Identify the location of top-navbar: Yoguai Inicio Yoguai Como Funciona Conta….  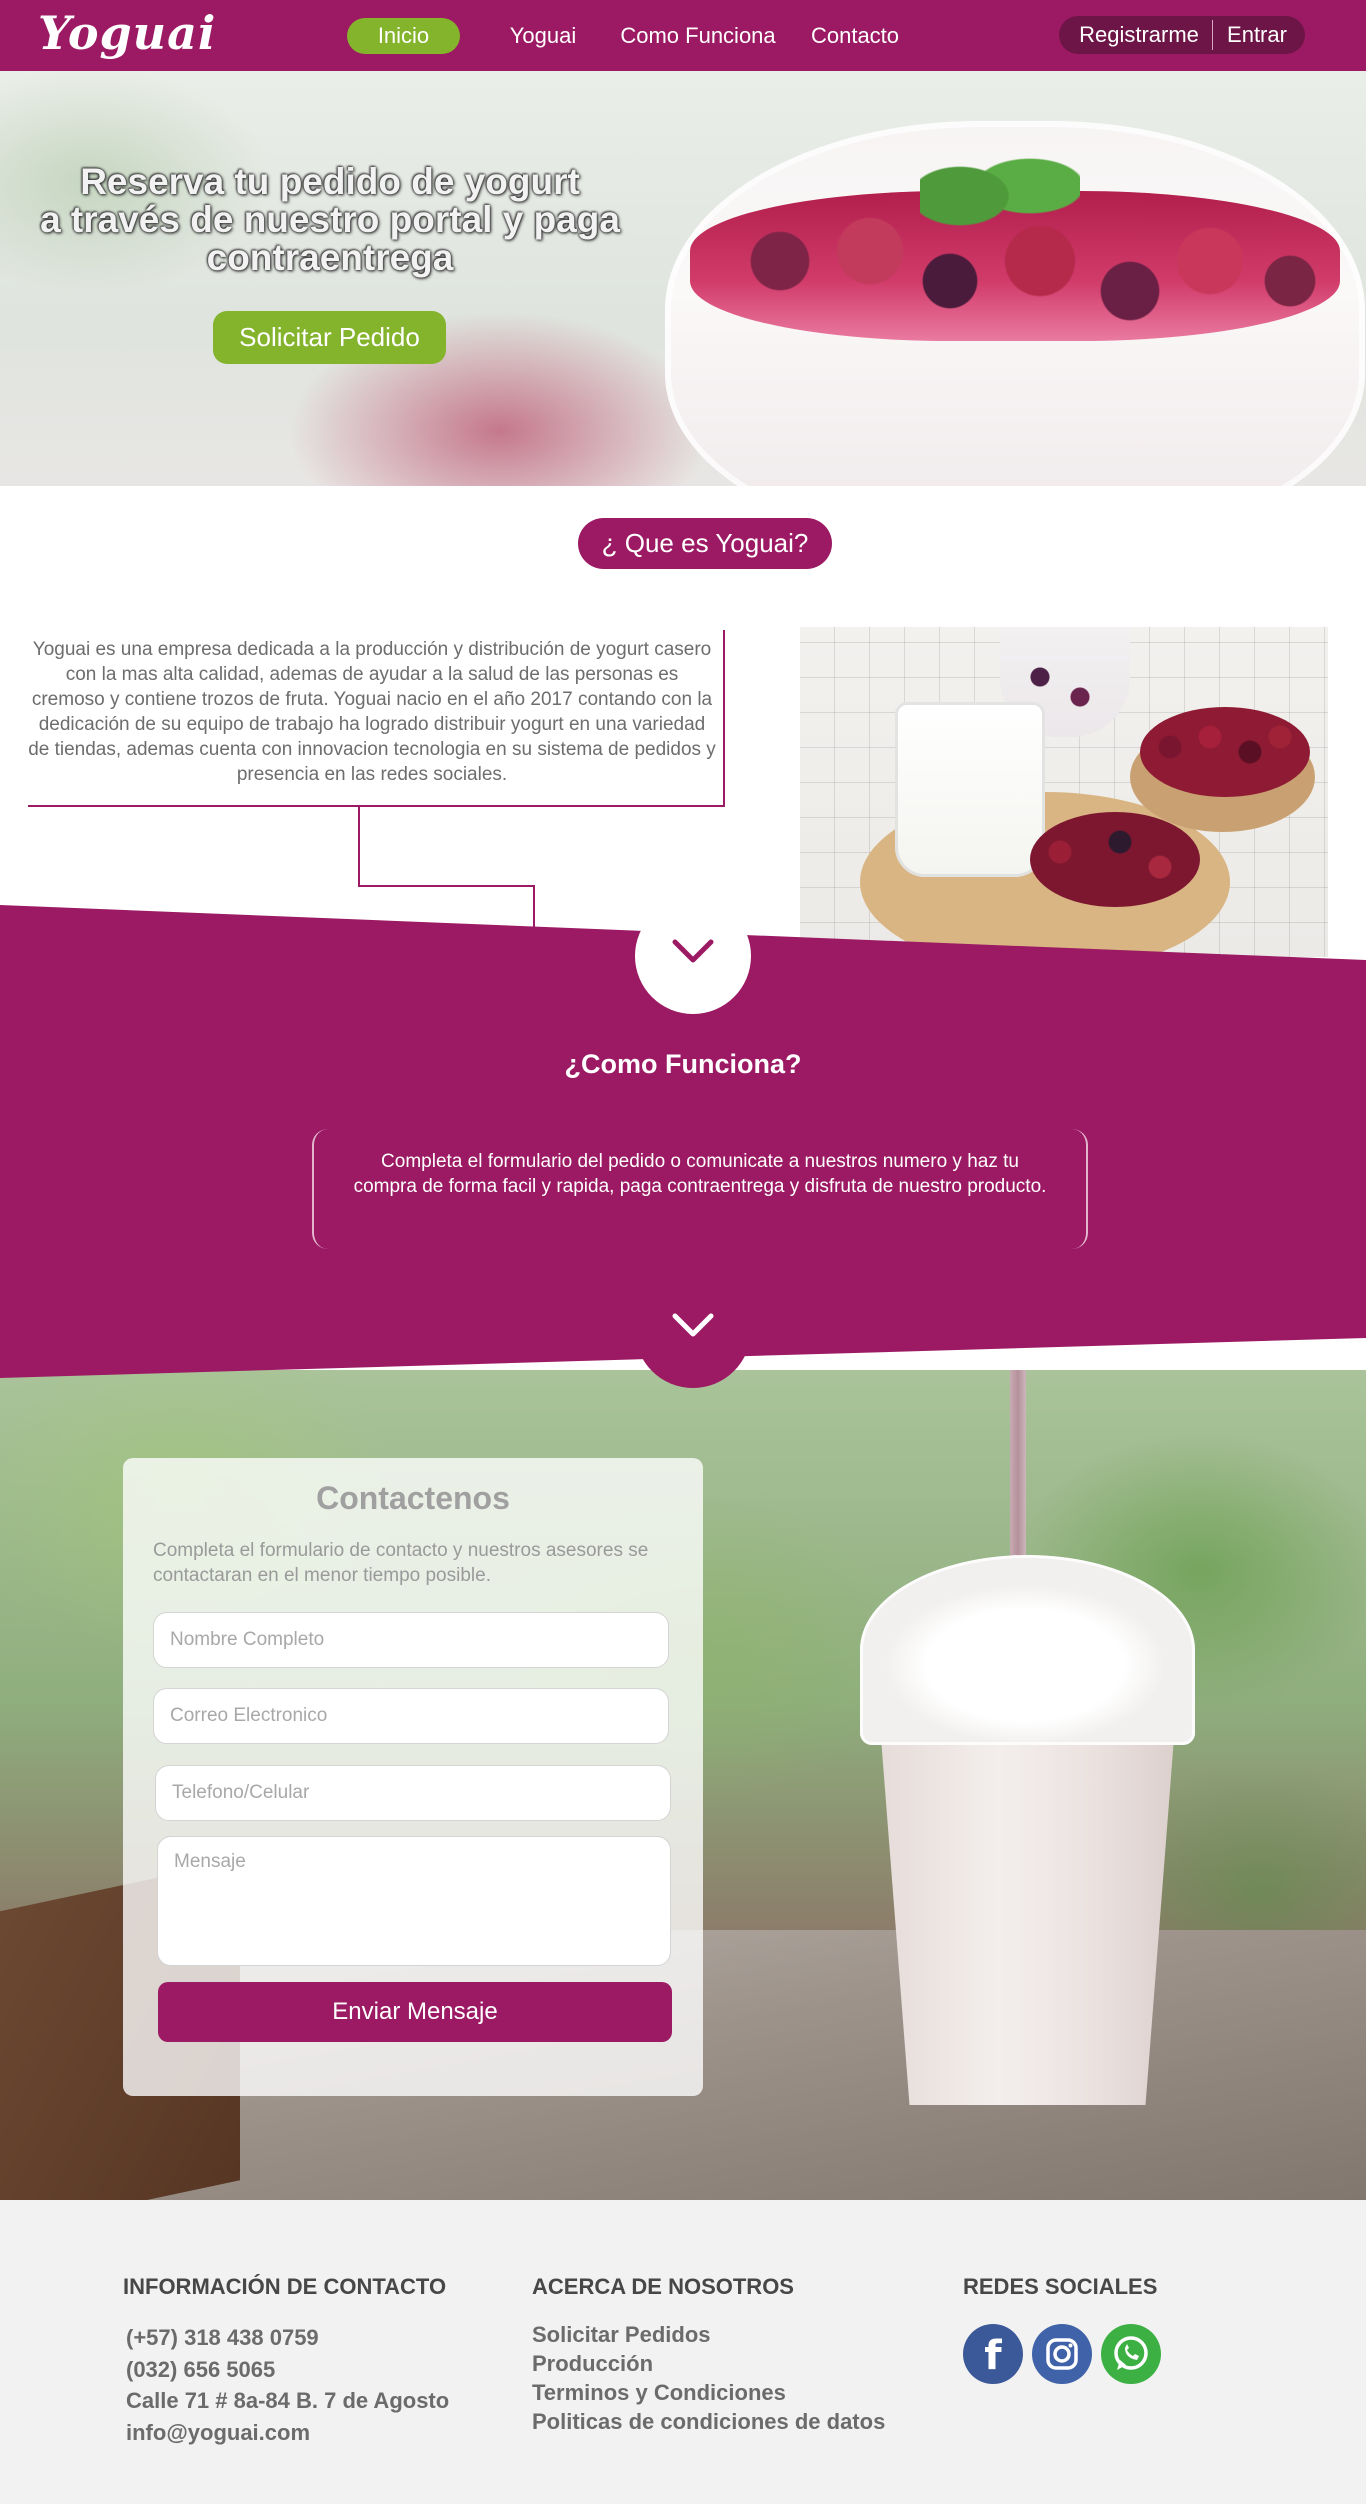
(683, 35).